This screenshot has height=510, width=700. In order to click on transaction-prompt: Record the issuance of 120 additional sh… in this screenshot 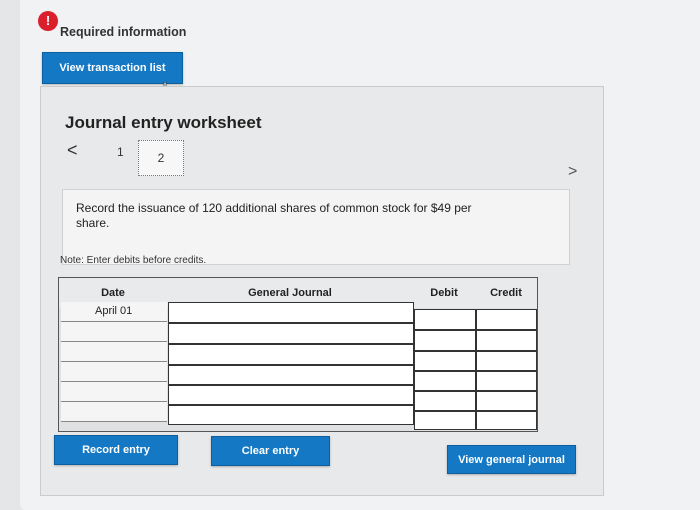, I will do `click(274, 215)`.